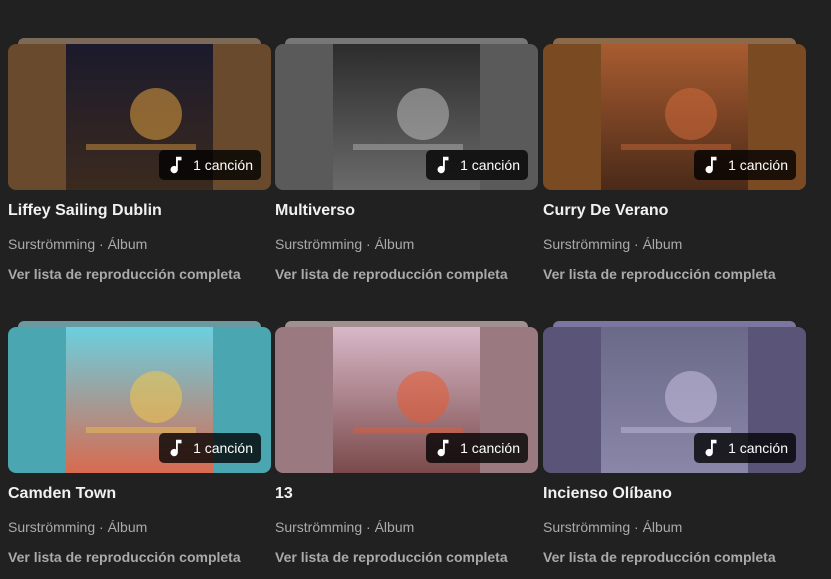 This screenshot has width=831, height=579. Describe the element at coordinates (605, 211) in the screenshot. I see `playlist-title: Curry De Verano` at that location.